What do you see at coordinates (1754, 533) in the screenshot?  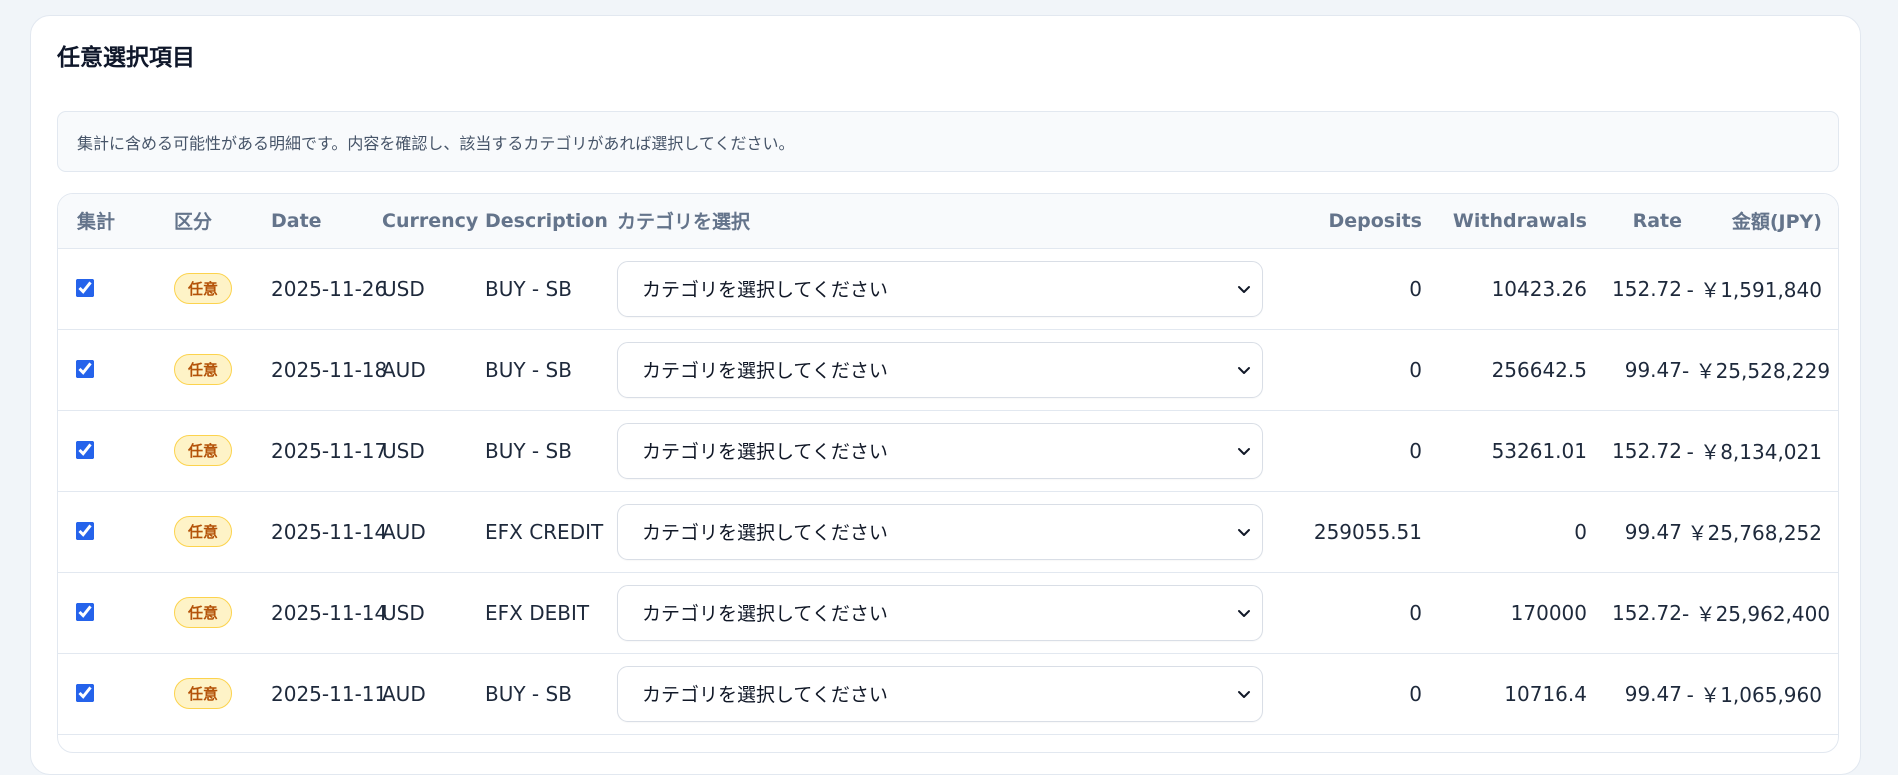 I see `amount-cell: ￥25,768,252` at bounding box center [1754, 533].